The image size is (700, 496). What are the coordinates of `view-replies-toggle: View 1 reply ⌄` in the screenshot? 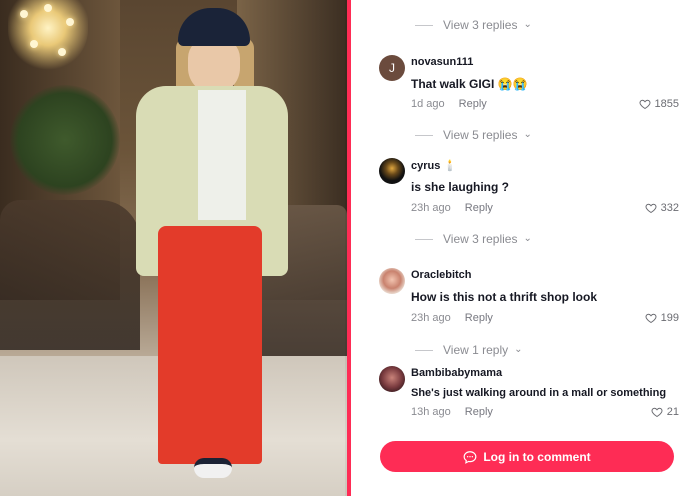 It's located at (469, 350).